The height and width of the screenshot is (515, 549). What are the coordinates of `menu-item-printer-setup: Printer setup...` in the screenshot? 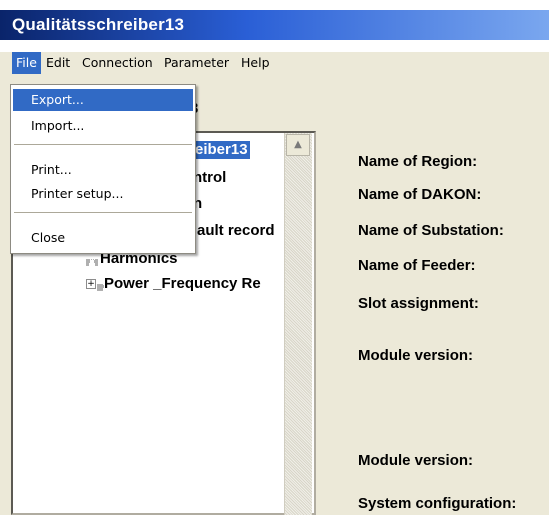 It's located at (103, 194).